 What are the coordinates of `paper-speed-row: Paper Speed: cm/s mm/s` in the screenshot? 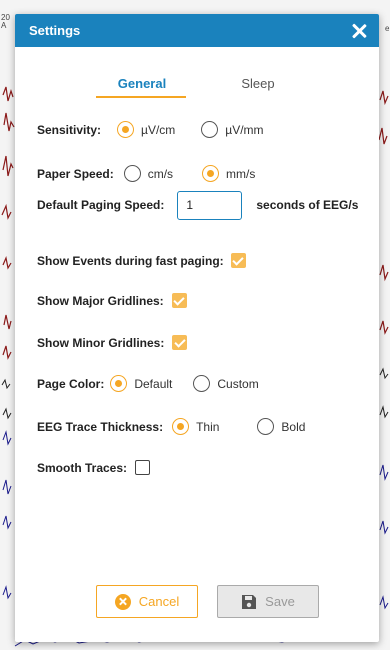 It's located at (146, 173).